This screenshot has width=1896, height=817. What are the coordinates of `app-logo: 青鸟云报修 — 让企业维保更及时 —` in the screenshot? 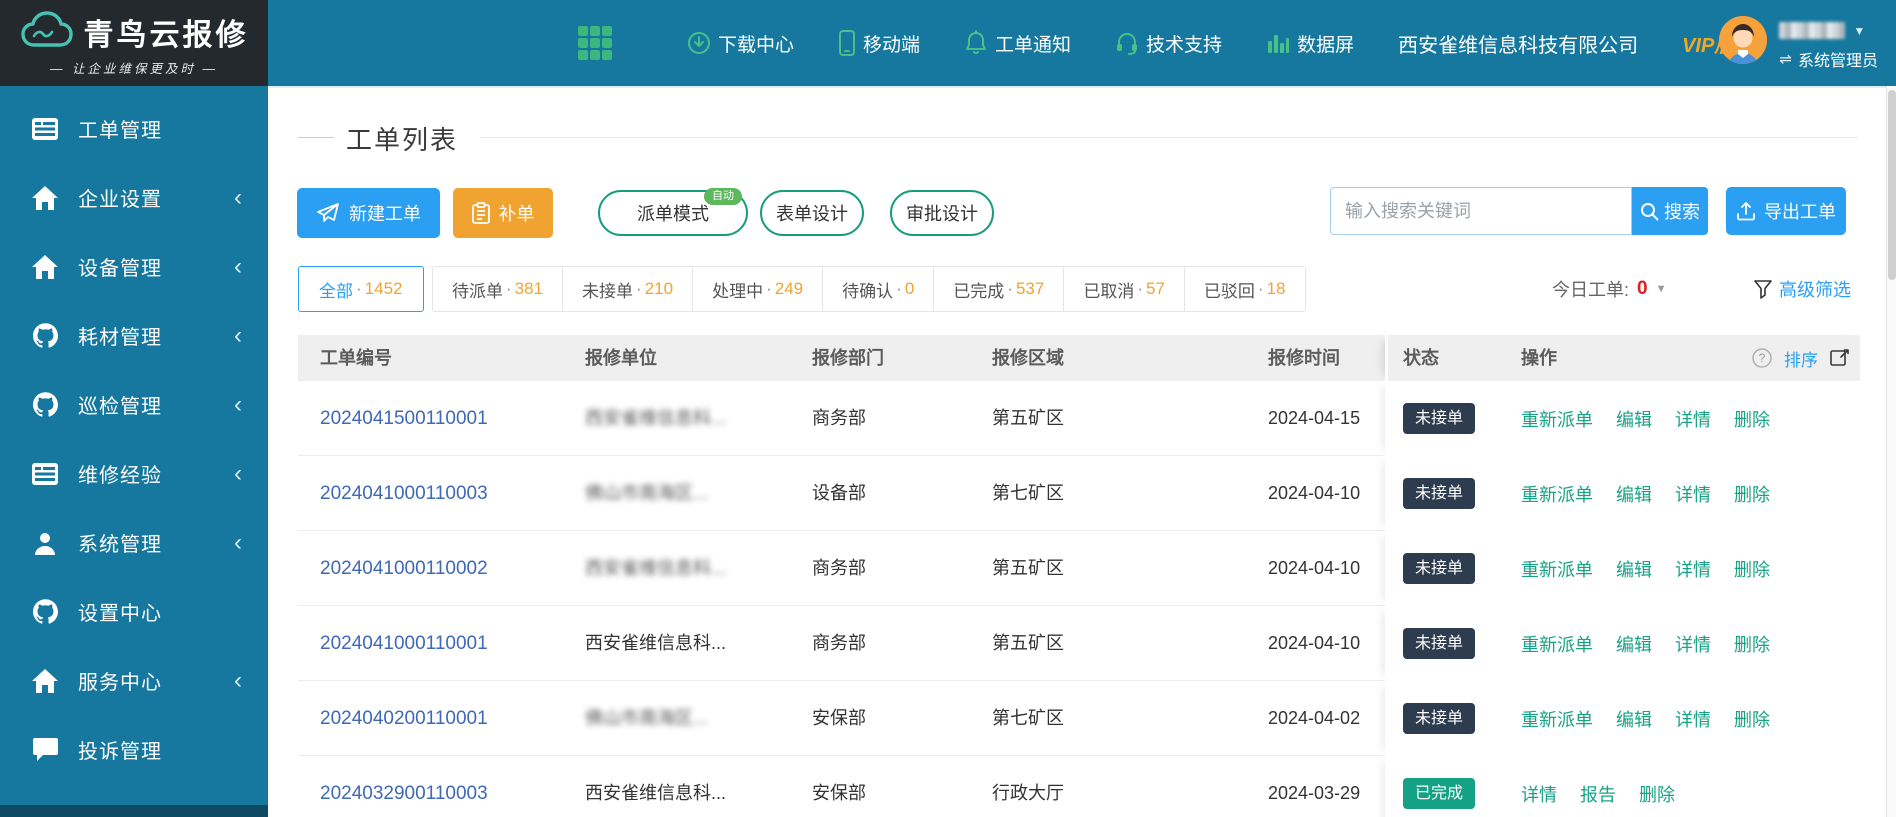 It's located at (134, 43).